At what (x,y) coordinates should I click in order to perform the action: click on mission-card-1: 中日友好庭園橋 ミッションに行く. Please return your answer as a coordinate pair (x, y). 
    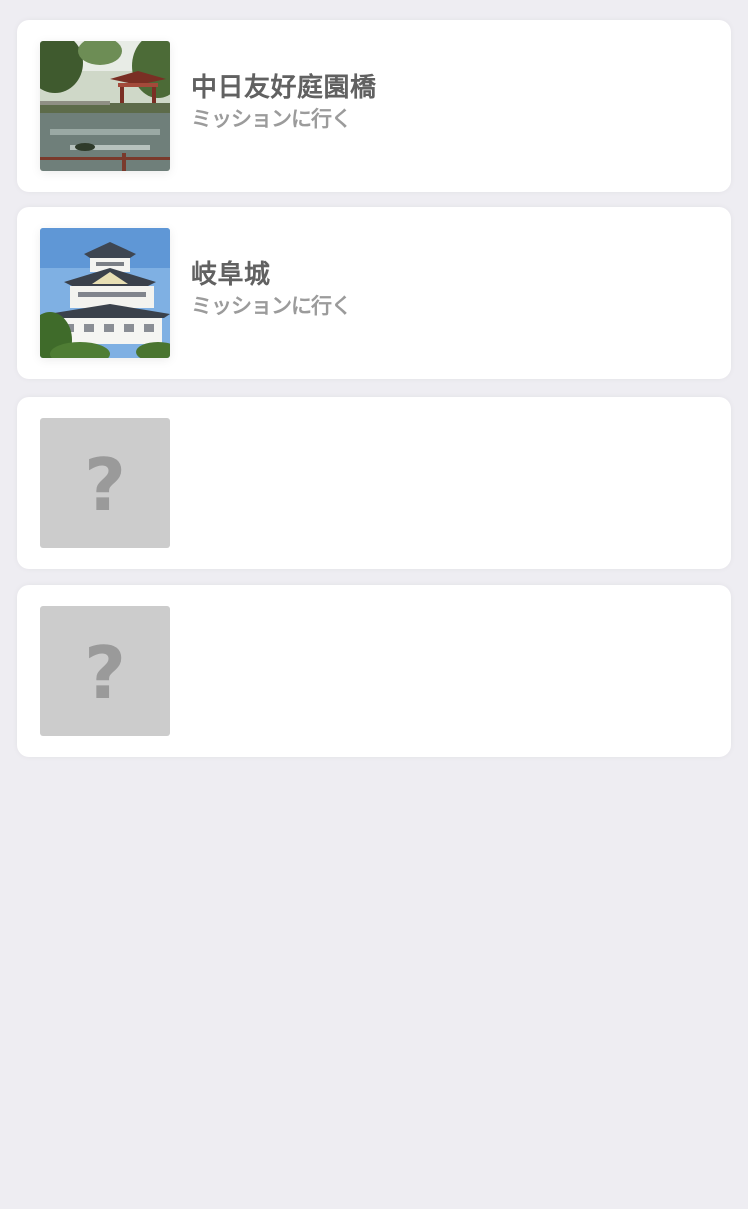
    Looking at the image, I should click on (374, 106).